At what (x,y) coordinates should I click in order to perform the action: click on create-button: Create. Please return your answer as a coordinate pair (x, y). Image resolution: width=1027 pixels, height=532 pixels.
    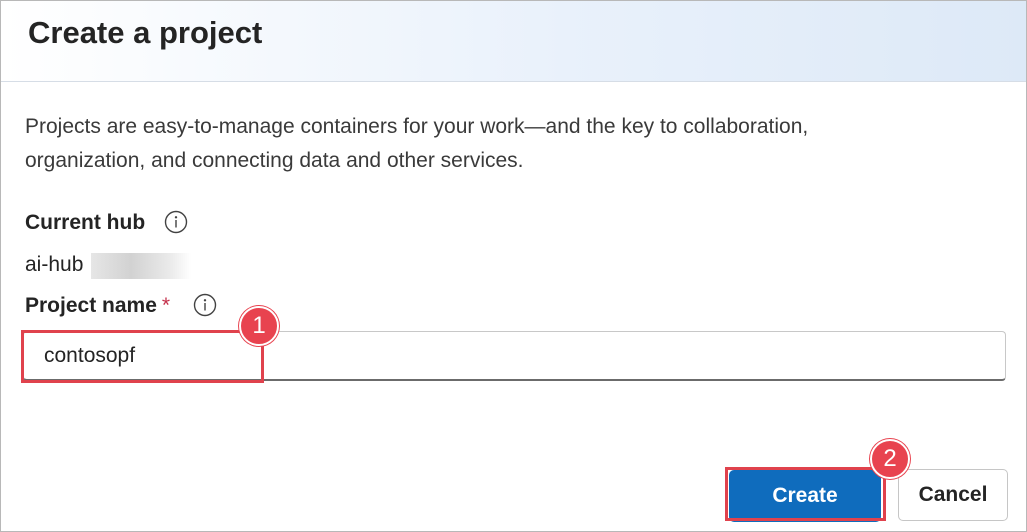
    Looking at the image, I should click on (805, 496).